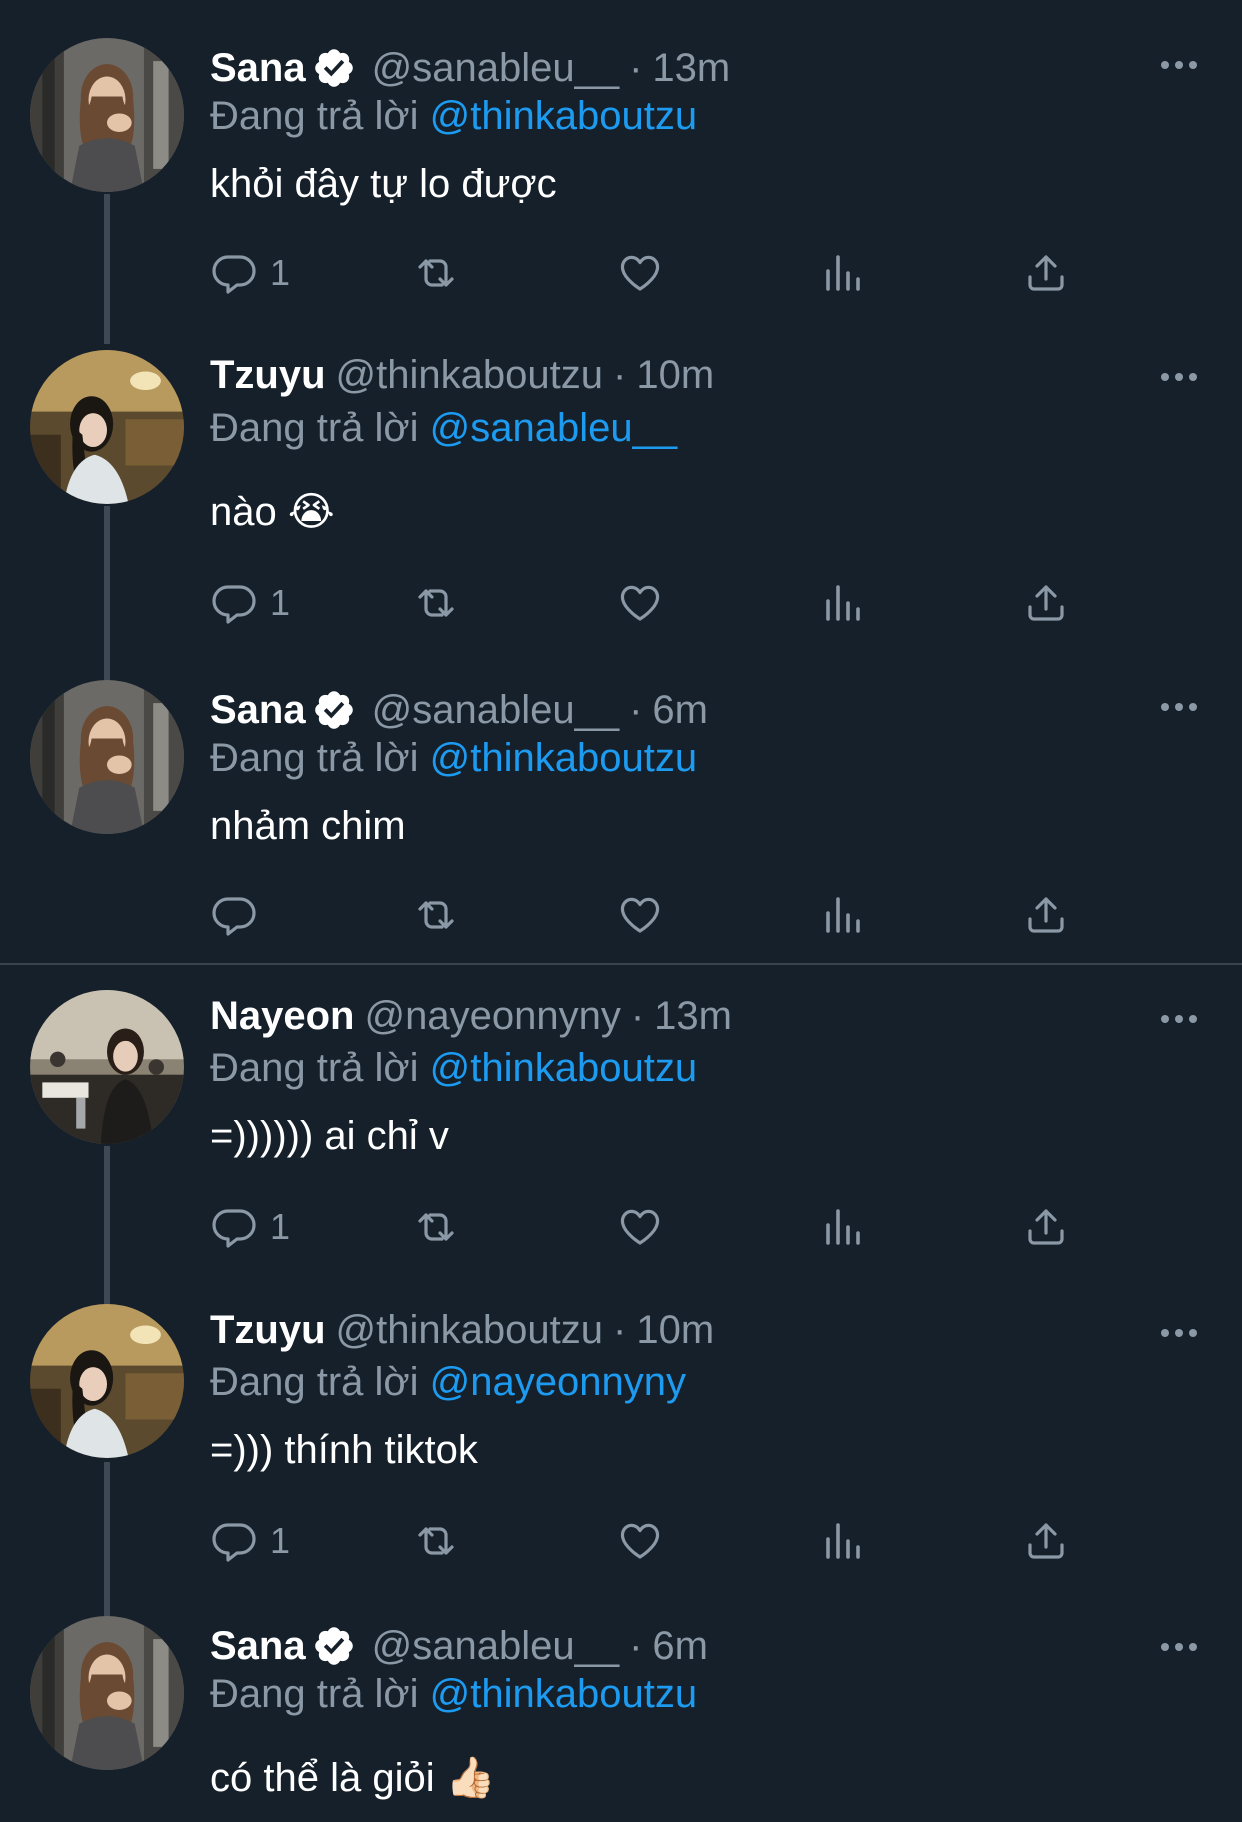 This screenshot has width=1242, height=1822. What do you see at coordinates (282, 1016) in the screenshot?
I see `display-name: Nayeon` at bounding box center [282, 1016].